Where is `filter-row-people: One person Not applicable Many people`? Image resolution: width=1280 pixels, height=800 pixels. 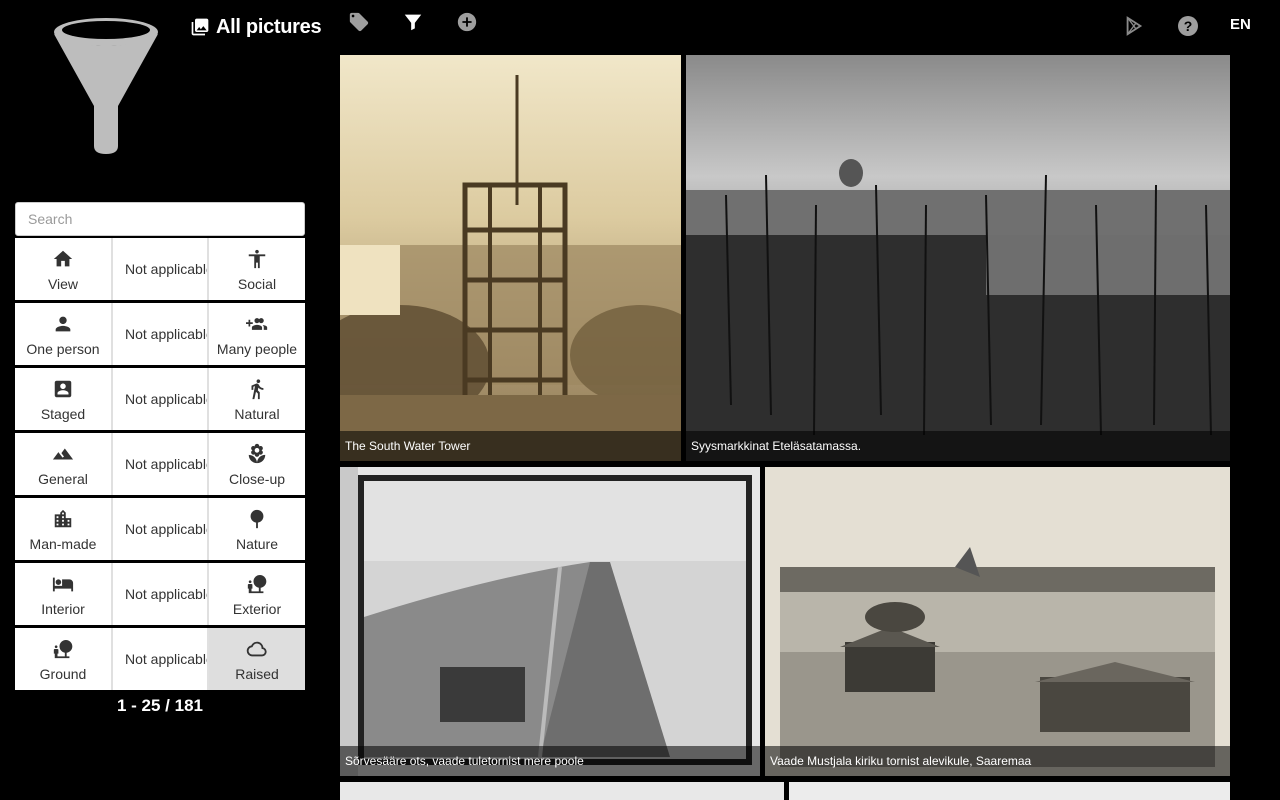 filter-row-people: One person Not applicable Many people is located at coordinates (160, 334).